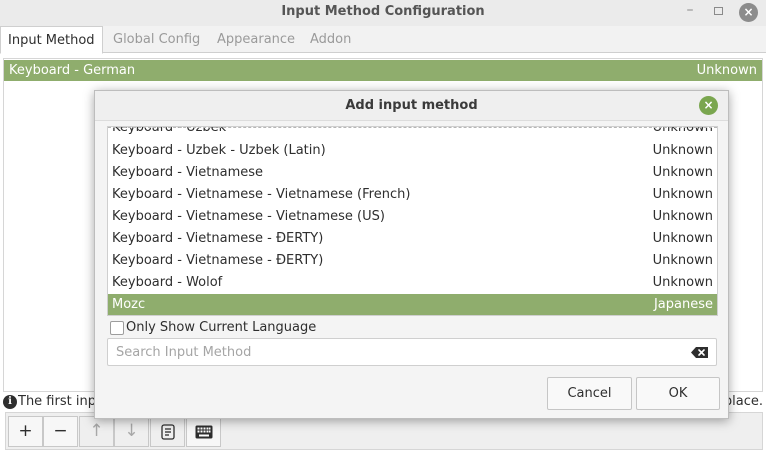 This screenshot has height=454, width=766. What do you see at coordinates (167, 282) in the screenshot?
I see `item-name: Keyboard - Wolof` at bounding box center [167, 282].